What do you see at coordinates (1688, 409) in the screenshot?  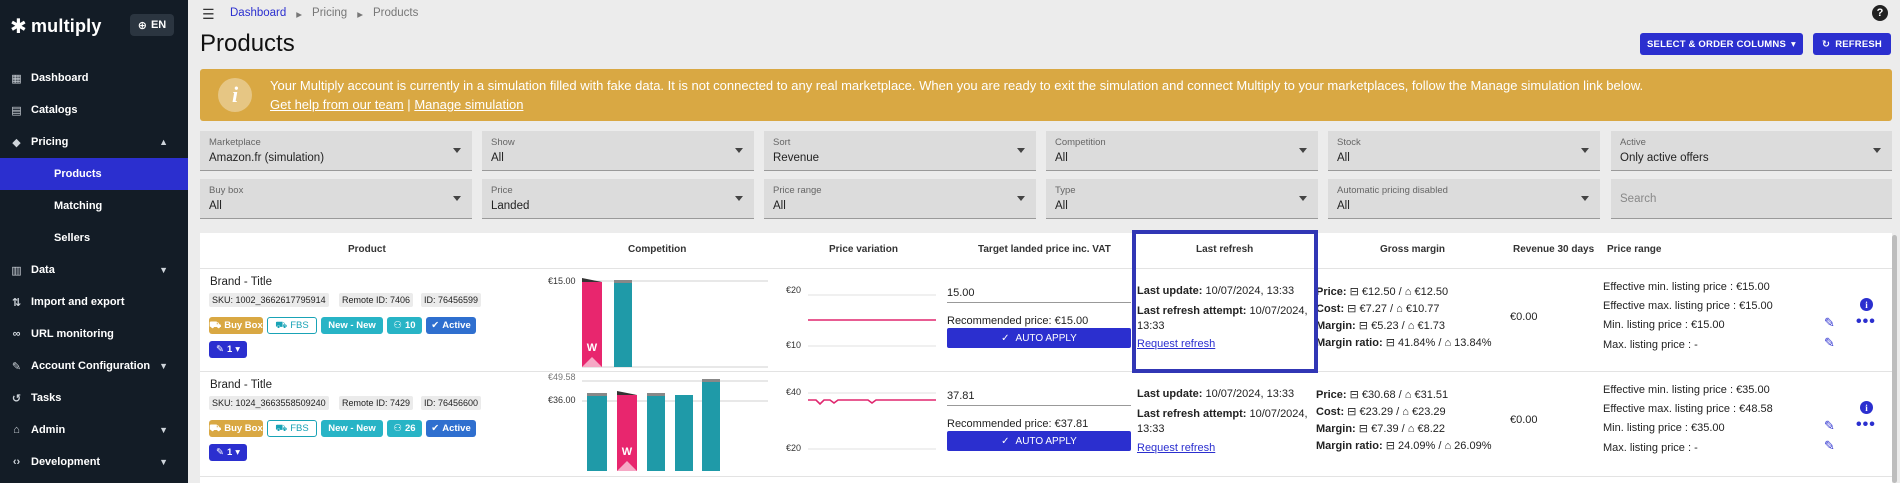 I see `effective-max-price: Effective max. listing price : €48.58` at bounding box center [1688, 409].